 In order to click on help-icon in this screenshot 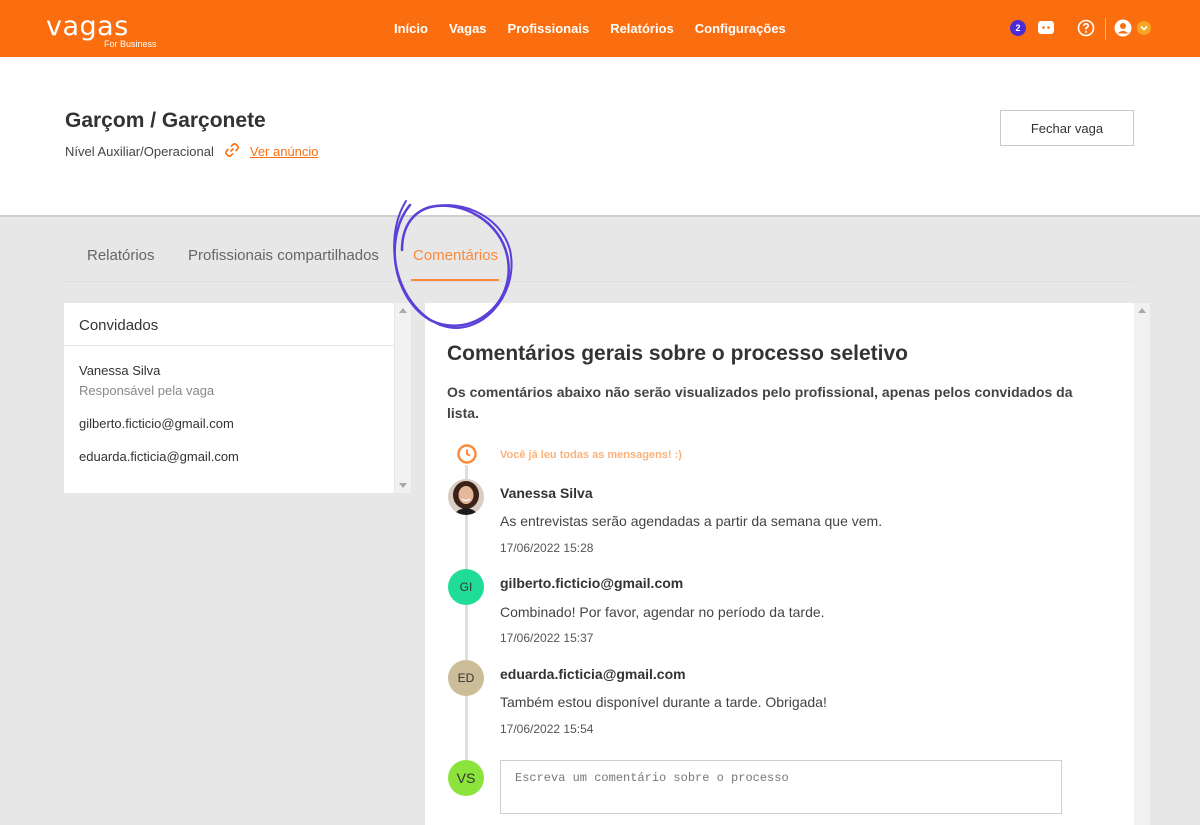, I will do `click(1086, 28)`.